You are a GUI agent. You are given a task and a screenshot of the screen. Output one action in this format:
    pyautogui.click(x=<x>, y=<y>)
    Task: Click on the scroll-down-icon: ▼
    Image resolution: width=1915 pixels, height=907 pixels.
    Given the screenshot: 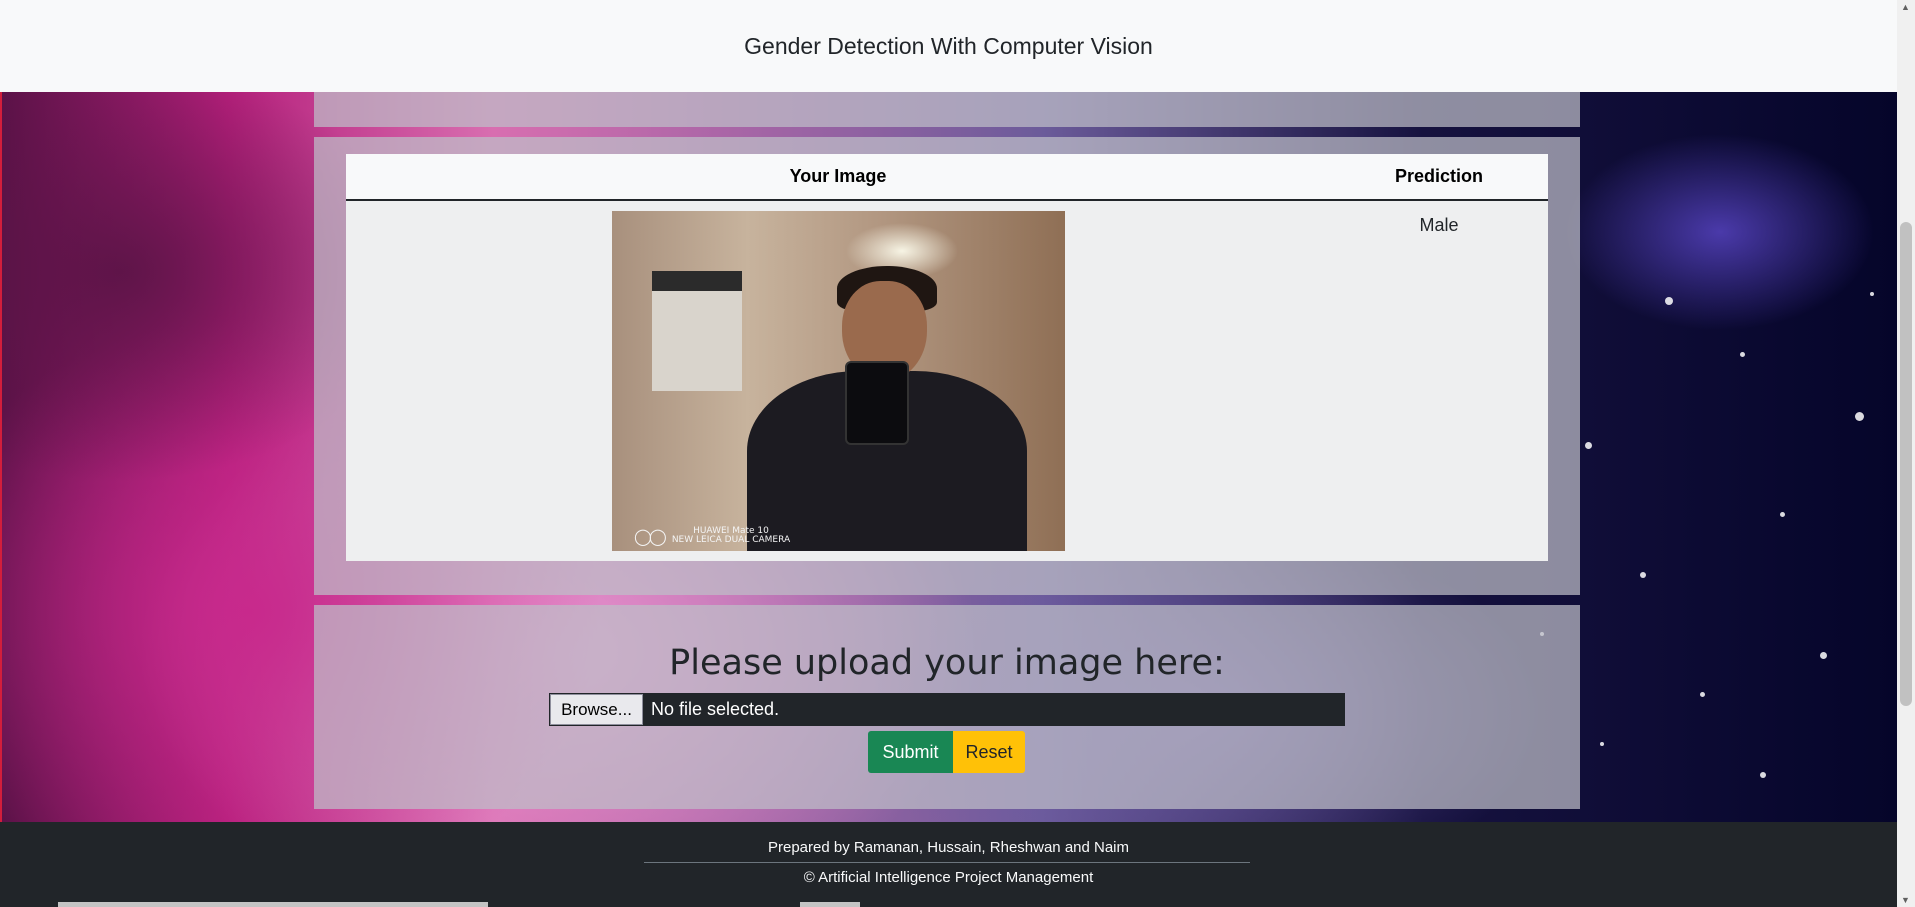 What is the action you would take?
    pyautogui.click(x=1905, y=900)
    